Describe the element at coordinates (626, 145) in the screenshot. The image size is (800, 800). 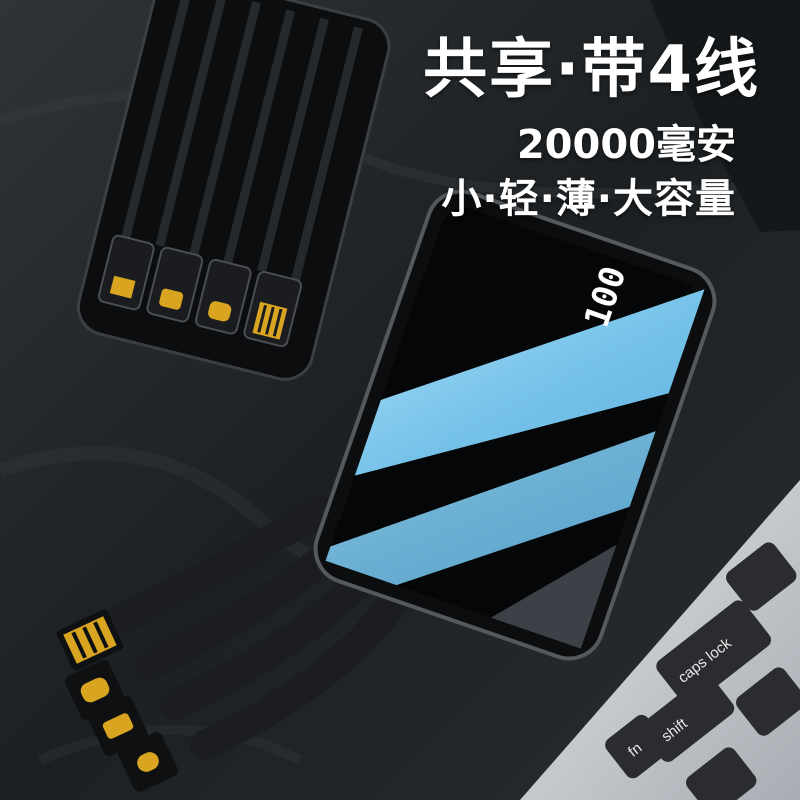
I see `headline-capacity: 20000毫安` at that location.